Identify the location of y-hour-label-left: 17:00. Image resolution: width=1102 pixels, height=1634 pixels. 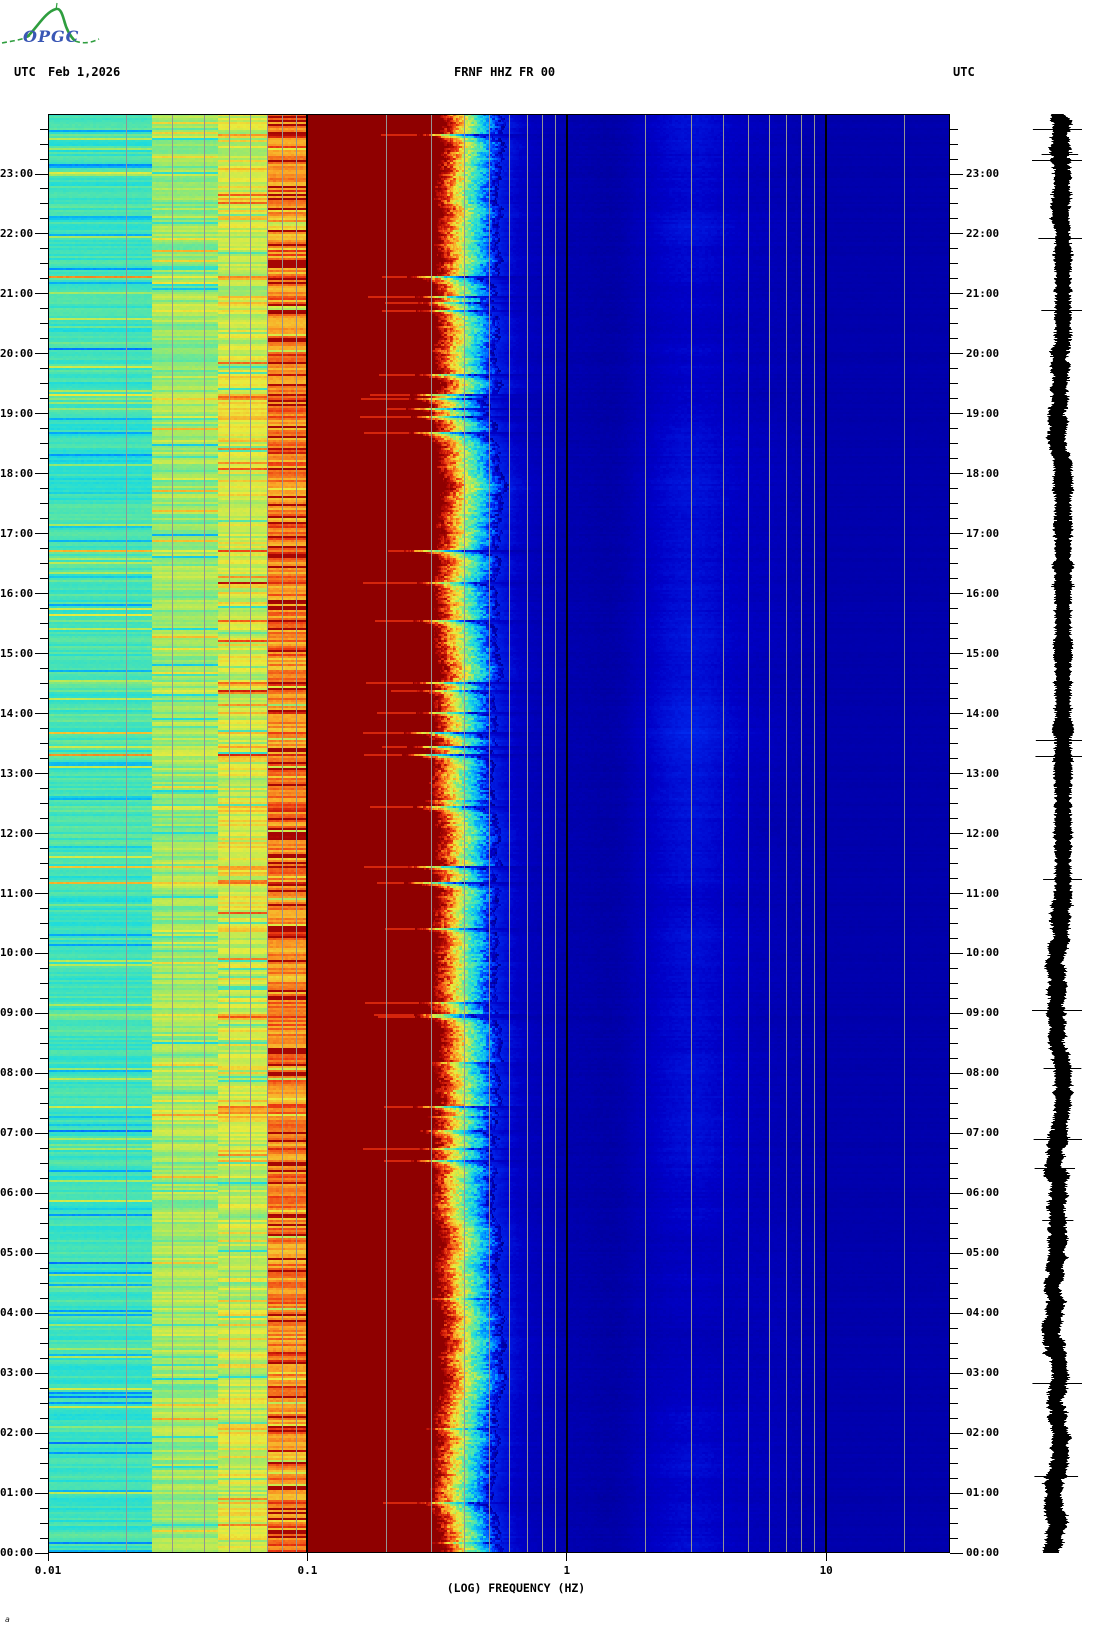
(17, 533).